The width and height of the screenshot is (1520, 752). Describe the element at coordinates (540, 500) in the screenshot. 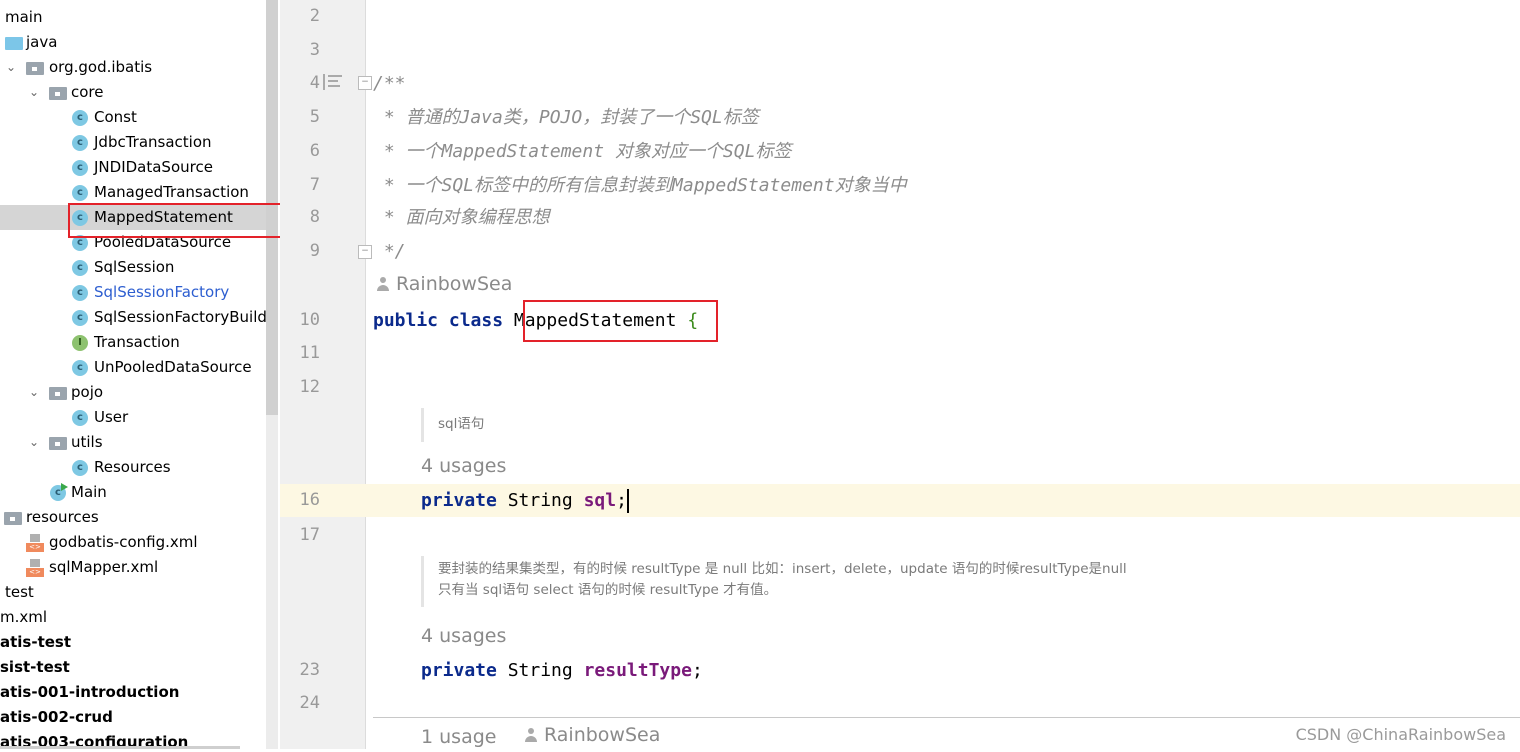

I see `type: String` at that location.